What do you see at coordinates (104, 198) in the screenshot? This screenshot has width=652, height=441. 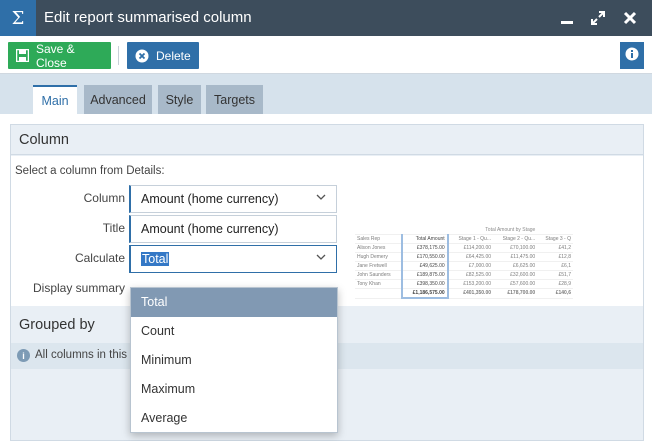 I see `column-label: Column` at bounding box center [104, 198].